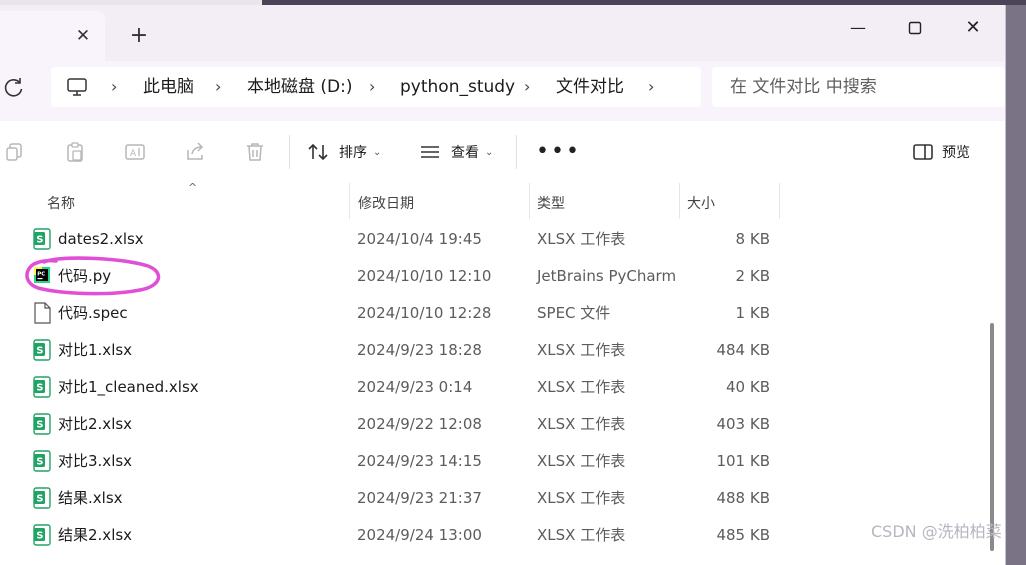 The height and width of the screenshot is (565, 1026). Describe the element at coordinates (95, 535) in the screenshot. I see `file-name: 结果2.xlsx` at that location.